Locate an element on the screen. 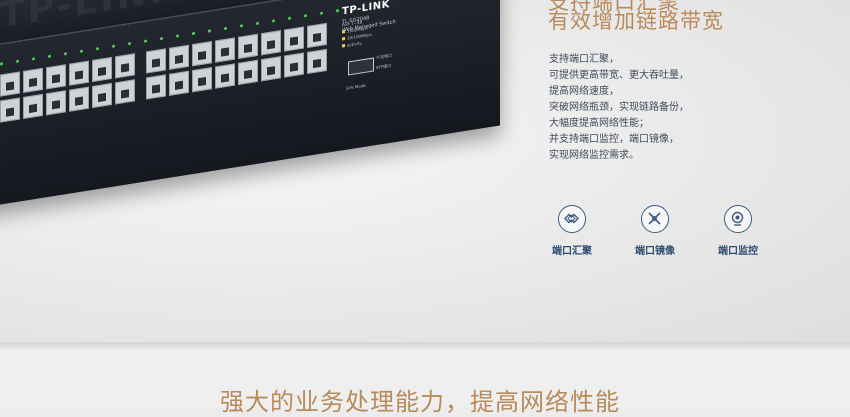  feature-port-aggregation: 端口汇聚 is located at coordinates (572, 231).